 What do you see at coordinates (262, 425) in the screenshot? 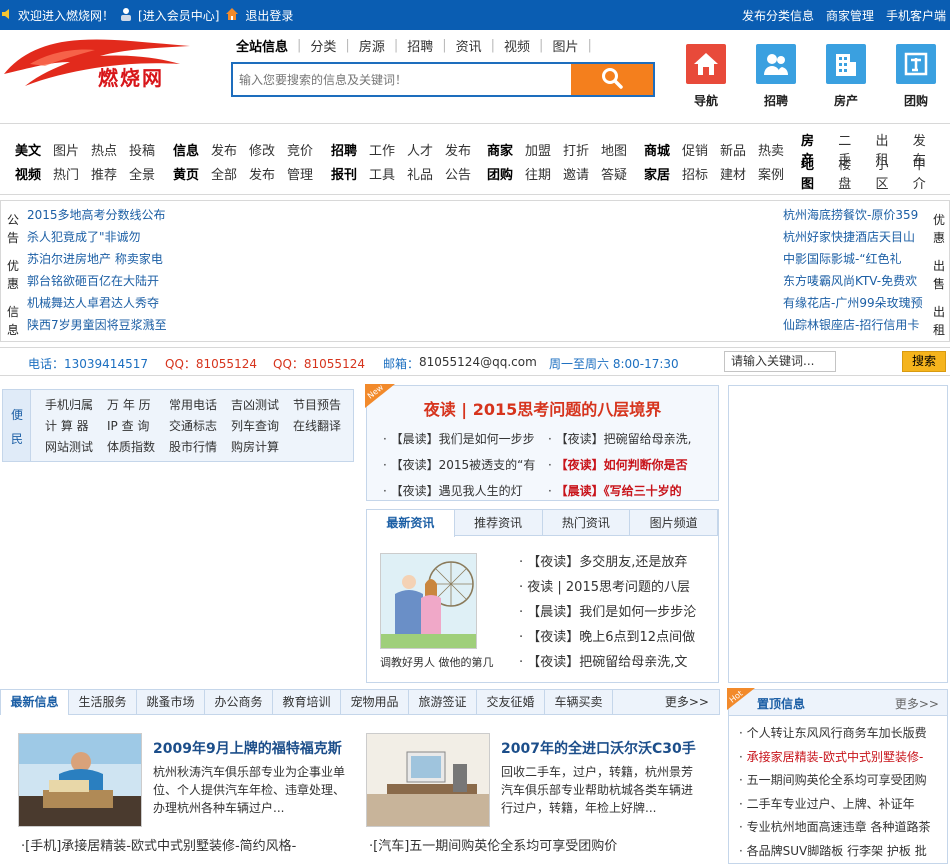
I see `tool-link: 列车查询` at bounding box center [262, 425].